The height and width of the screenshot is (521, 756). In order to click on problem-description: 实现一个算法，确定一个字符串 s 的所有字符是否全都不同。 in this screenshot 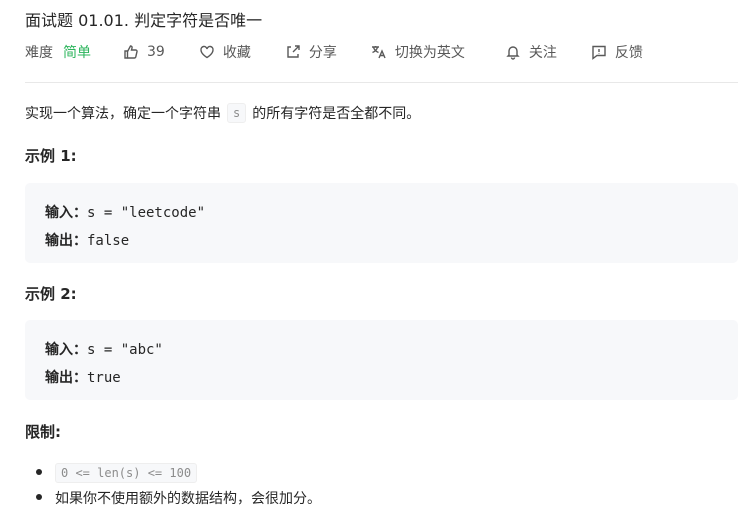, I will do `click(222, 113)`.